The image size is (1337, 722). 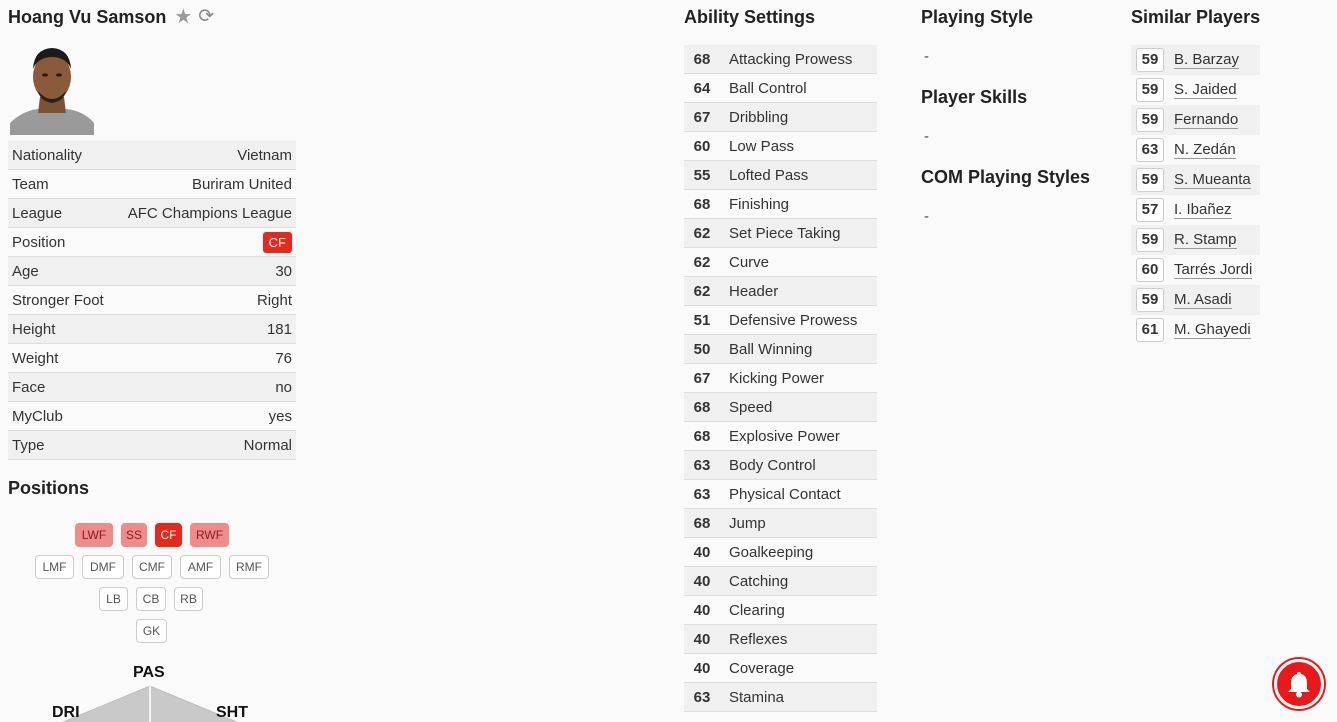 I want to click on similar-player-row: 57 I. Ibañez, so click(x=1195, y=210).